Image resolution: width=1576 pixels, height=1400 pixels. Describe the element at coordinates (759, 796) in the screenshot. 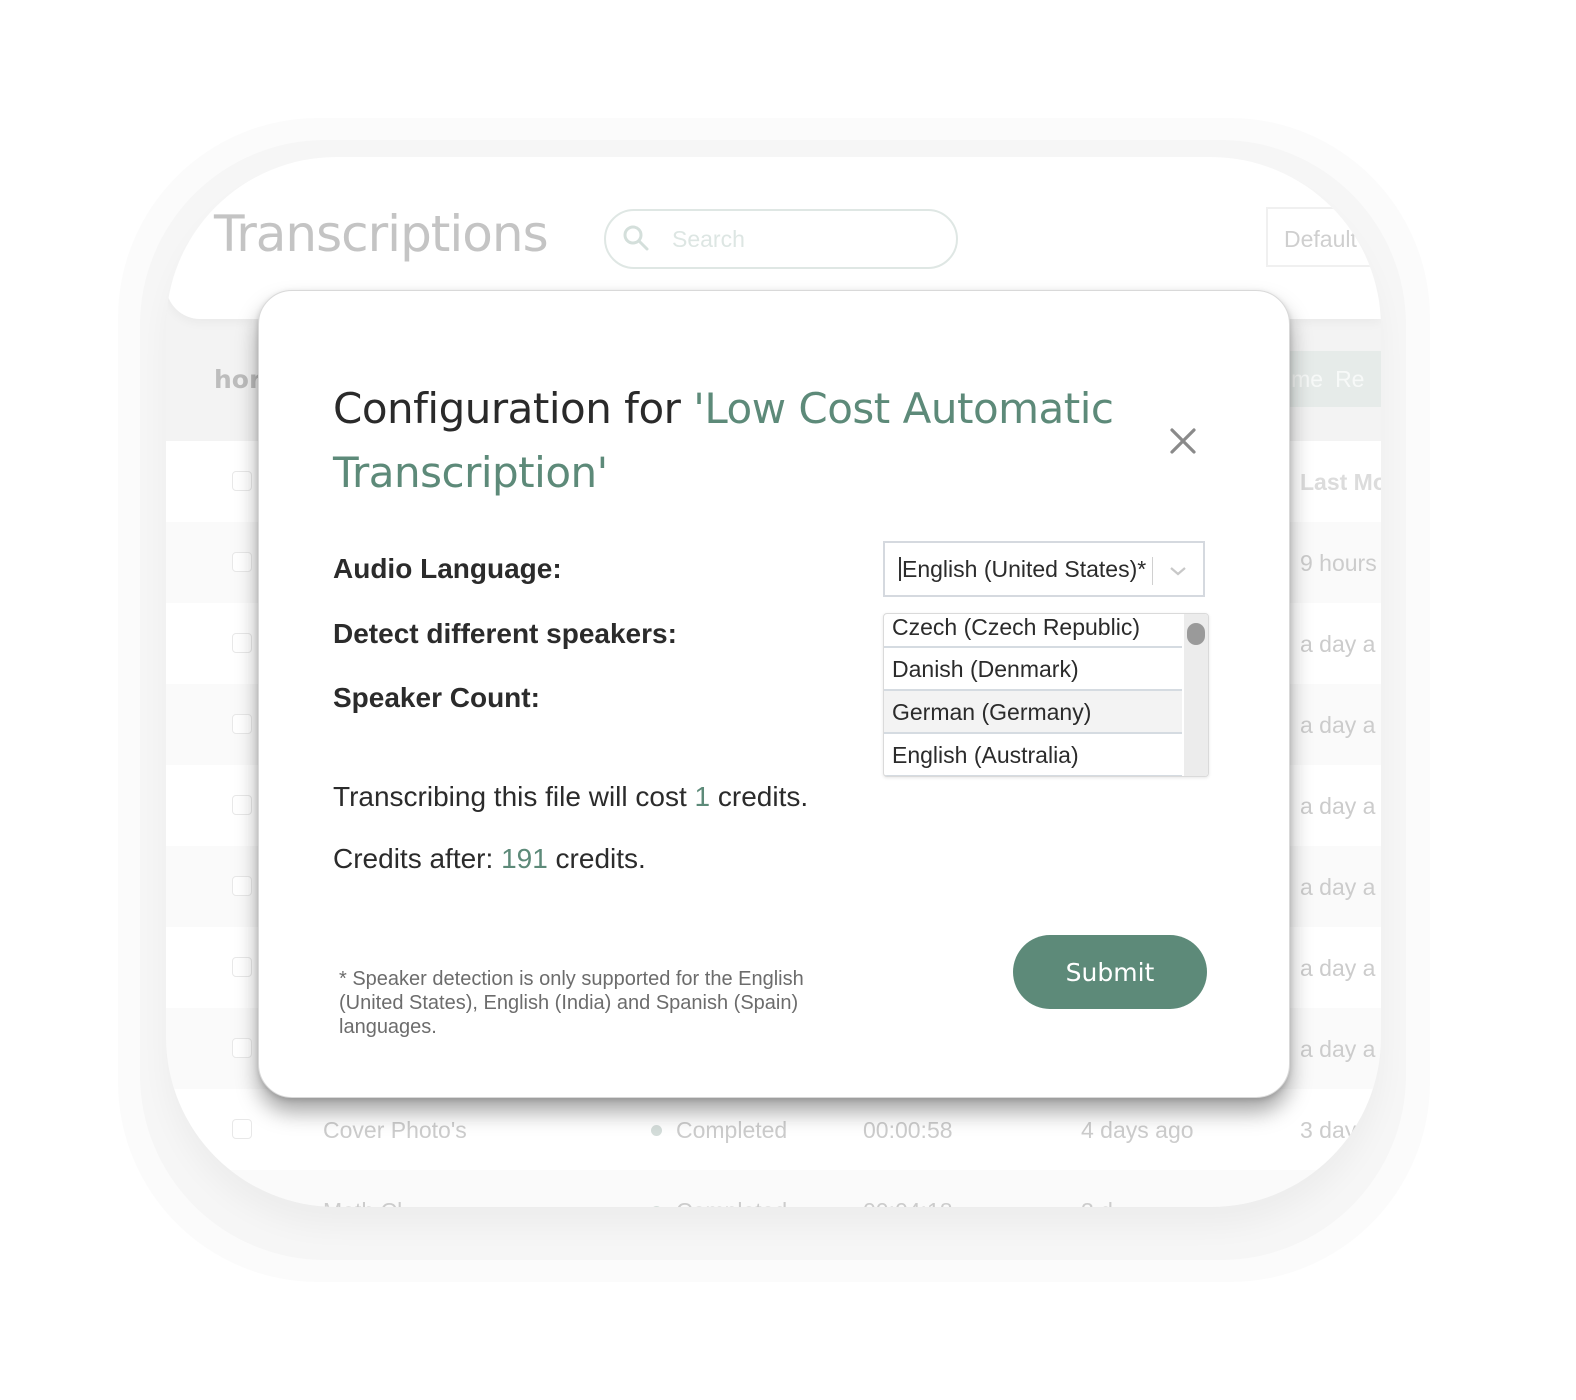

I see `cost-suffix: credits.` at that location.